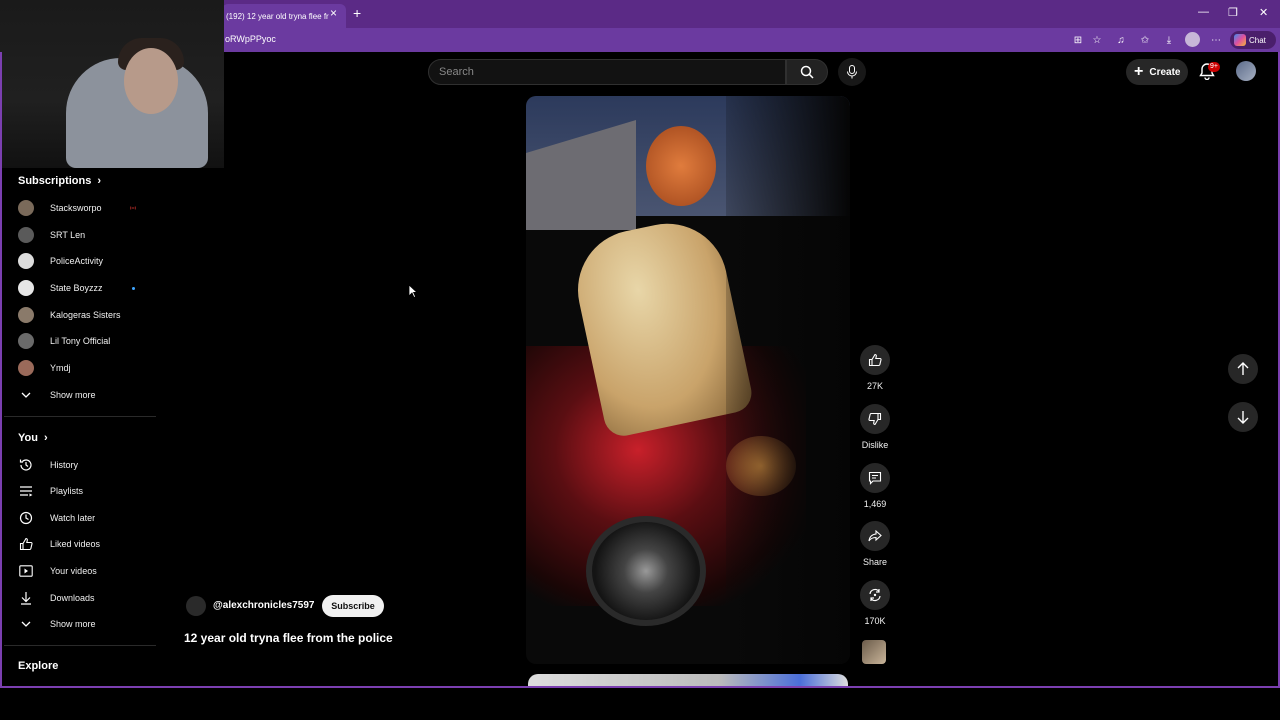 This screenshot has width=1280, height=720. I want to click on notification-badge: 9+, so click(1214, 67).